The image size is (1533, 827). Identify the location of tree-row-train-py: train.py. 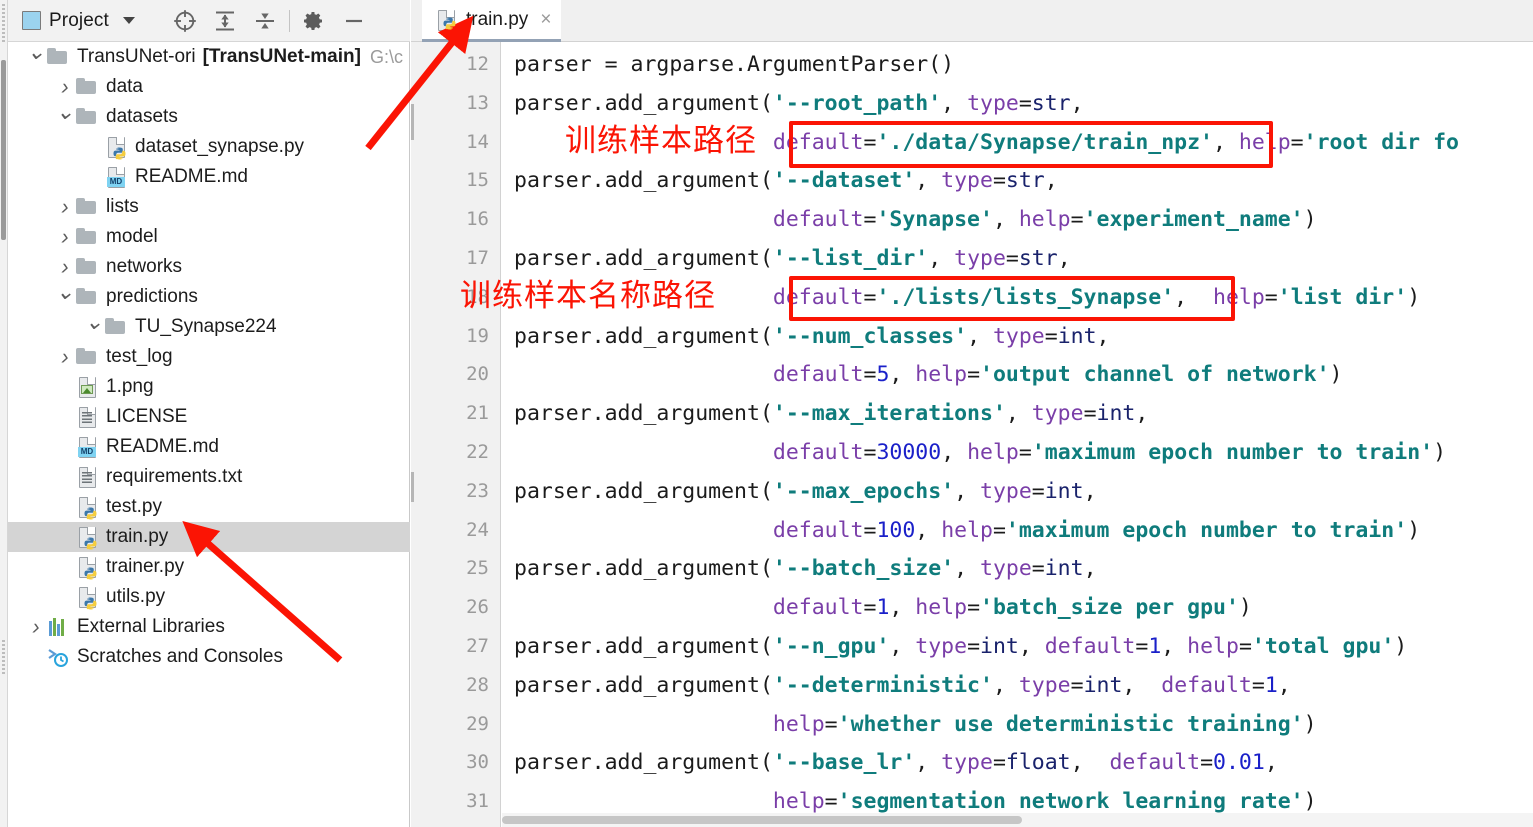
(209, 537).